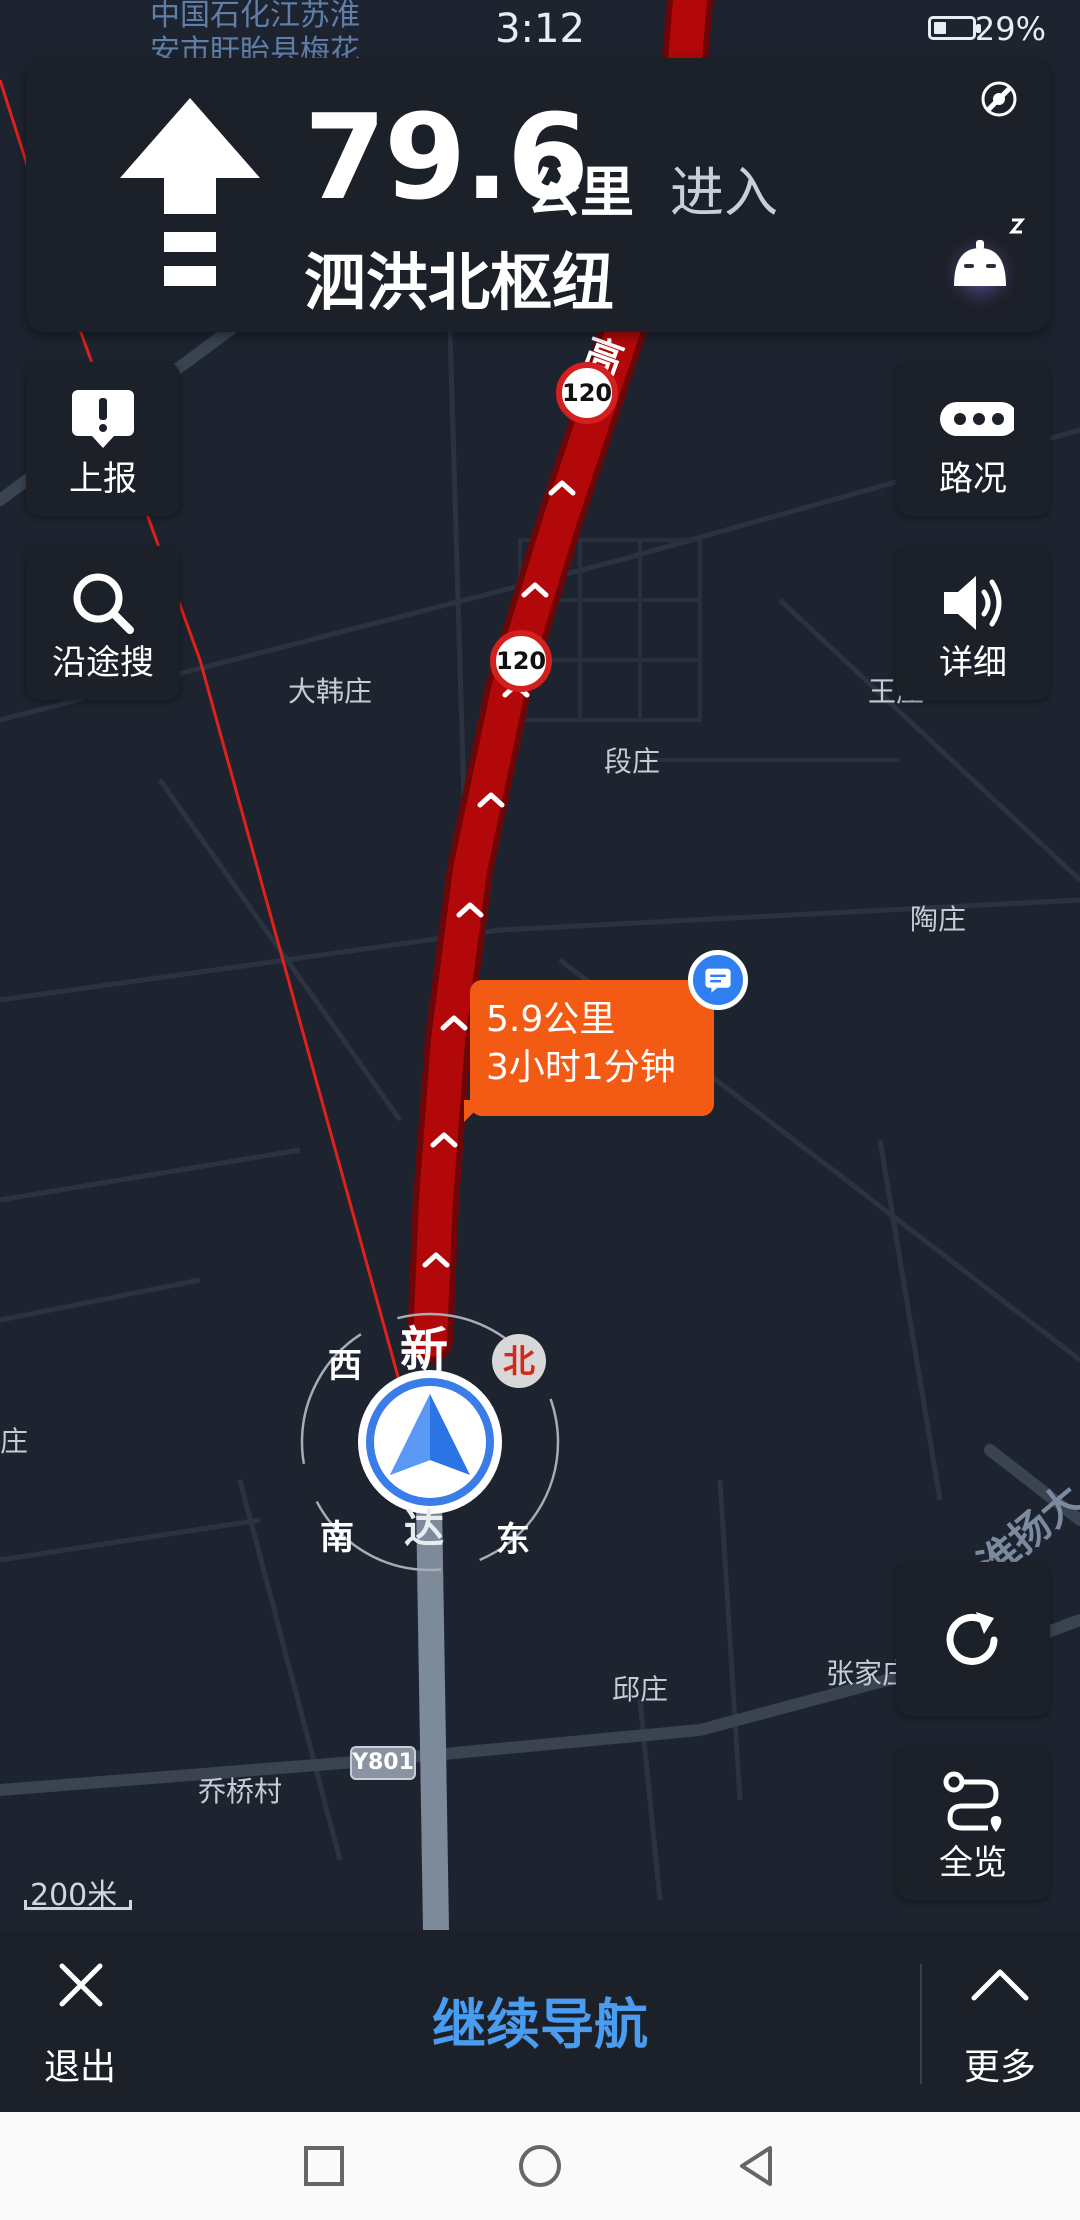 Image resolution: width=1080 pixels, height=2220 pixels. I want to click on search-along-button: 沿途搜, so click(103, 623).